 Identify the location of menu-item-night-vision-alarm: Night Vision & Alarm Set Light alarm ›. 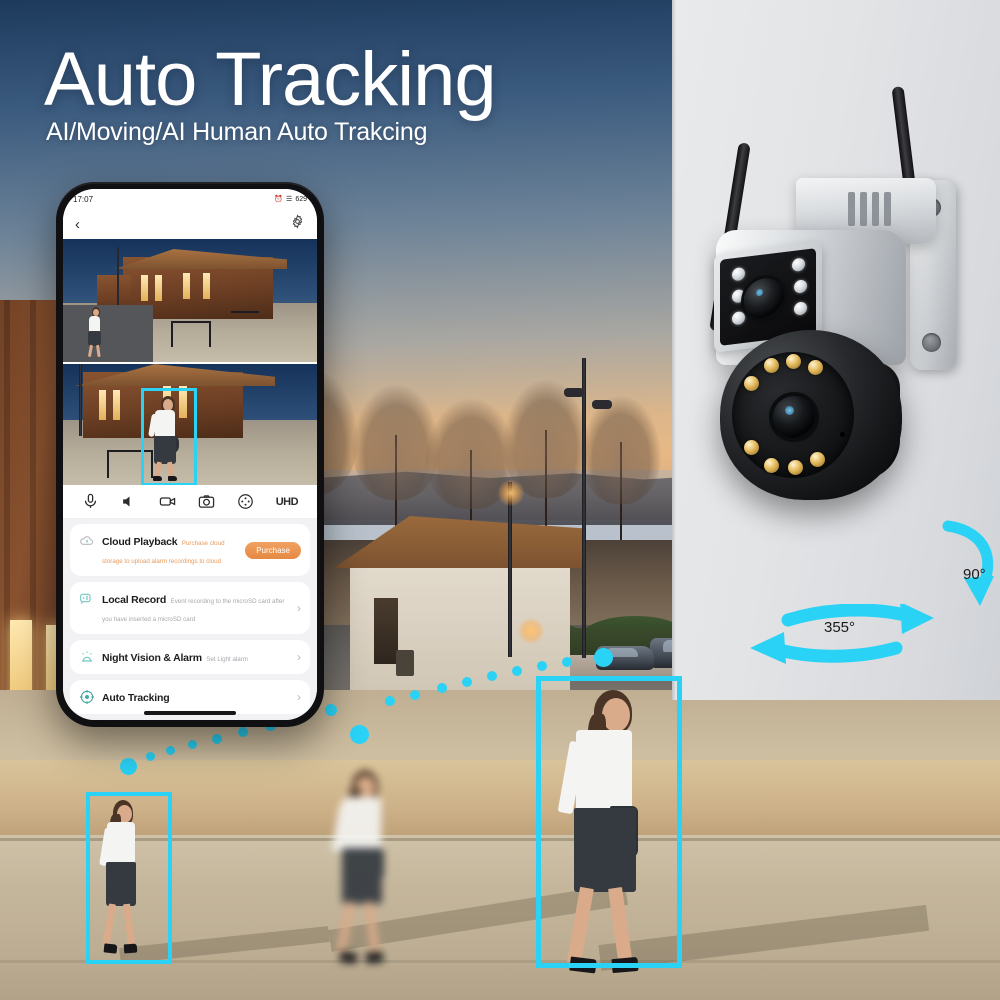
(190, 657).